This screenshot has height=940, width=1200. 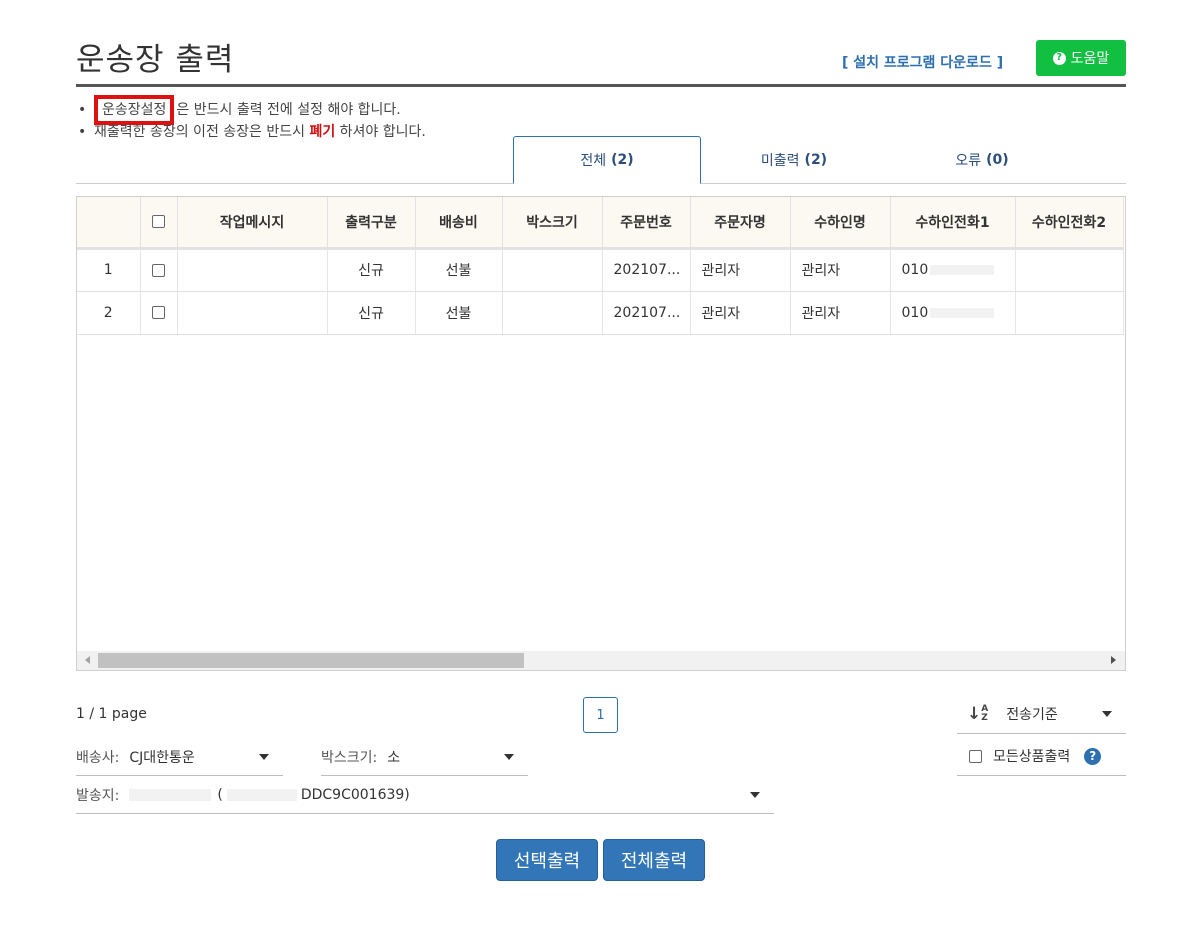 What do you see at coordinates (953, 223) in the screenshot?
I see `header-receiver-phone1: 수하인전화1` at bounding box center [953, 223].